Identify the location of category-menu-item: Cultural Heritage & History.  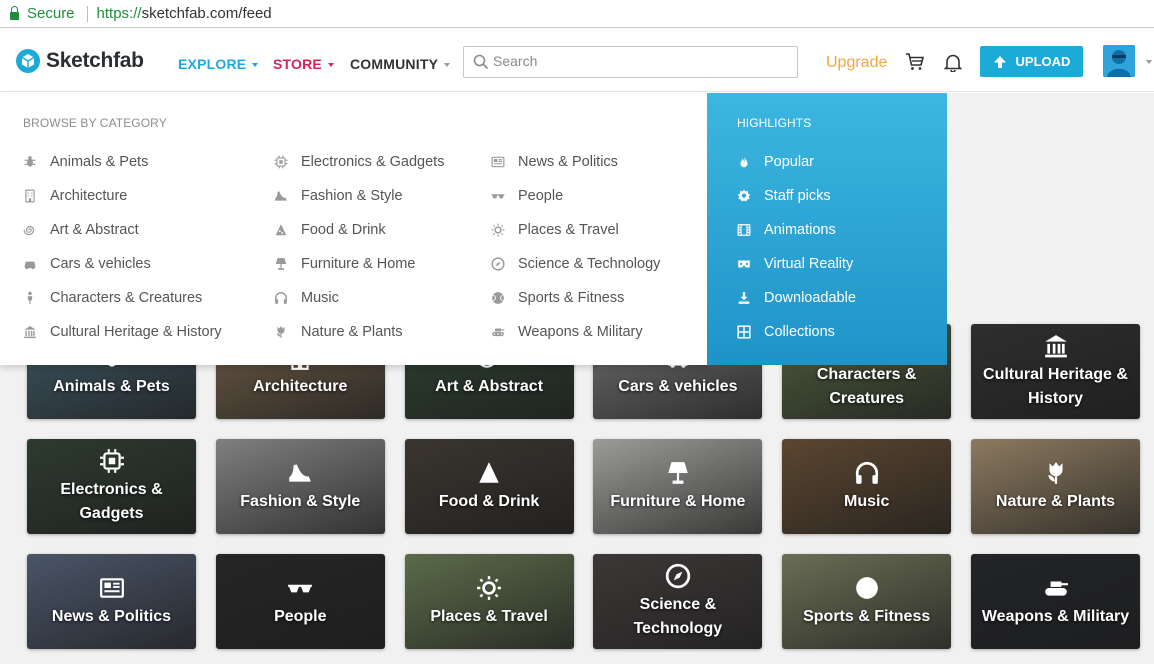
(122, 332).